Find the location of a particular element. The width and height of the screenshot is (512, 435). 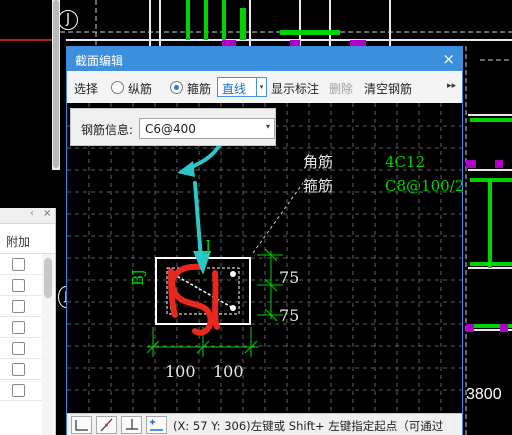

ortho-mode-icon is located at coordinates (81, 425).